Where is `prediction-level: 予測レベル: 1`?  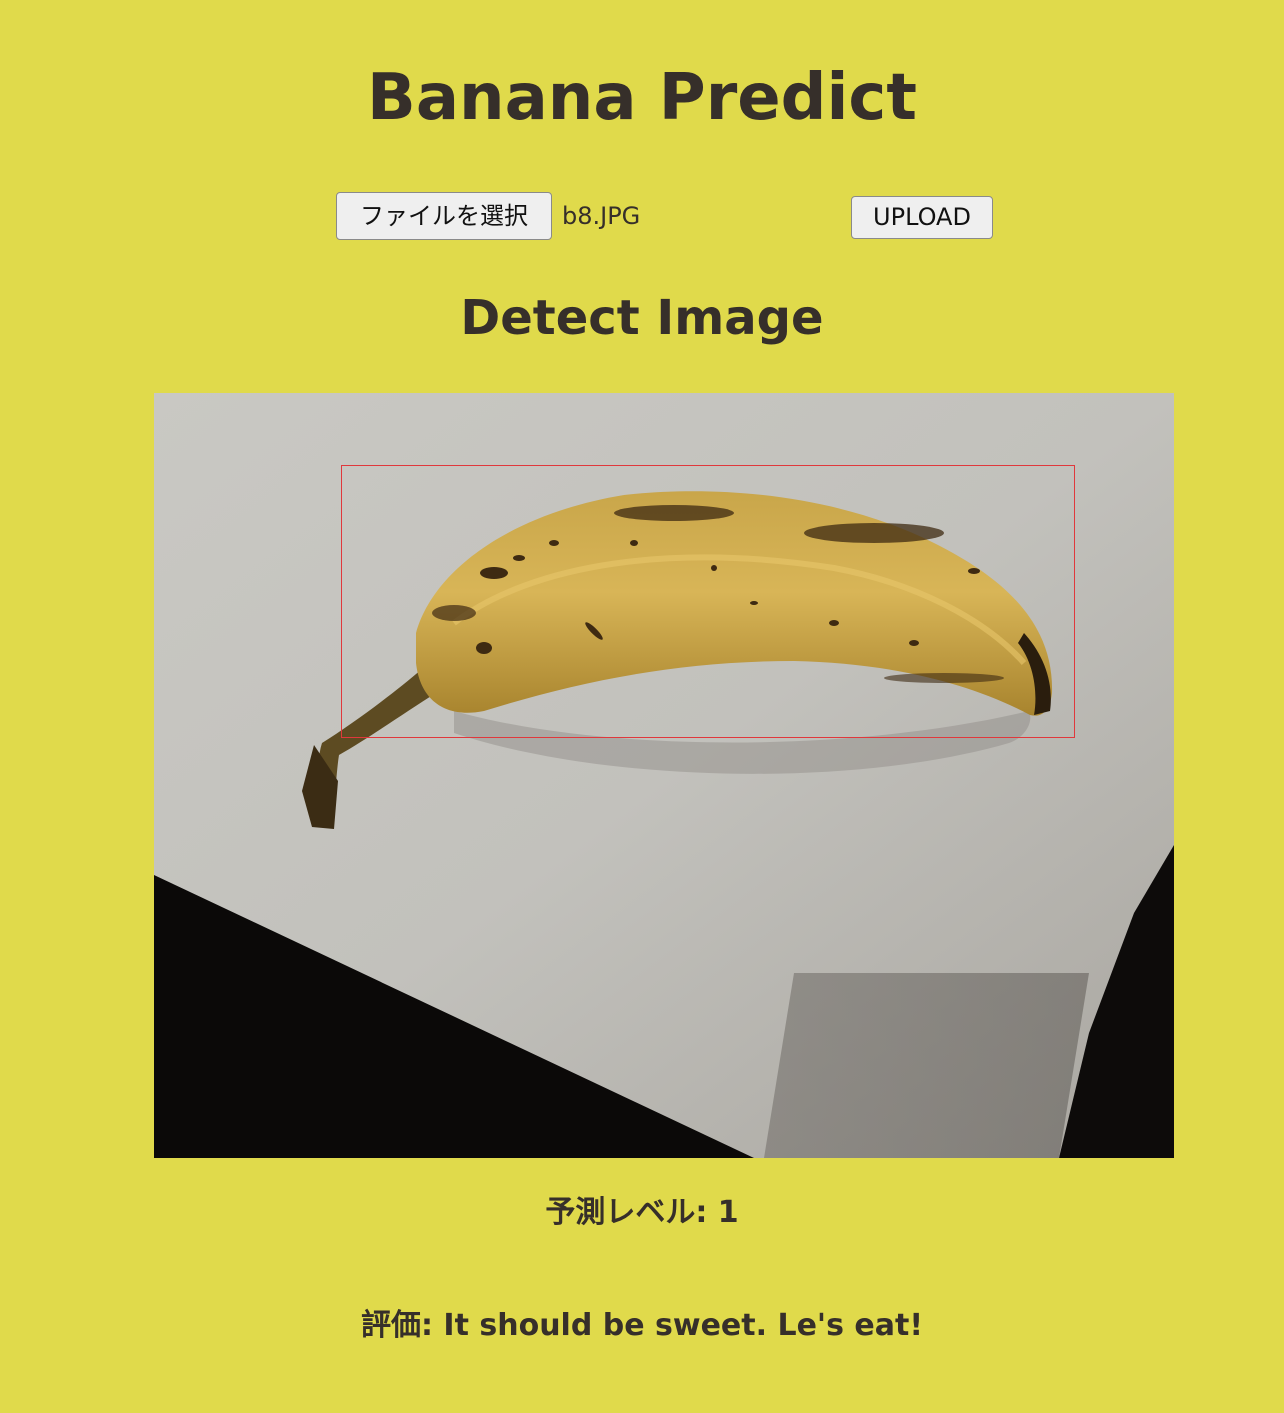 prediction-level: 予測レベル: 1 is located at coordinates (642, 1213).